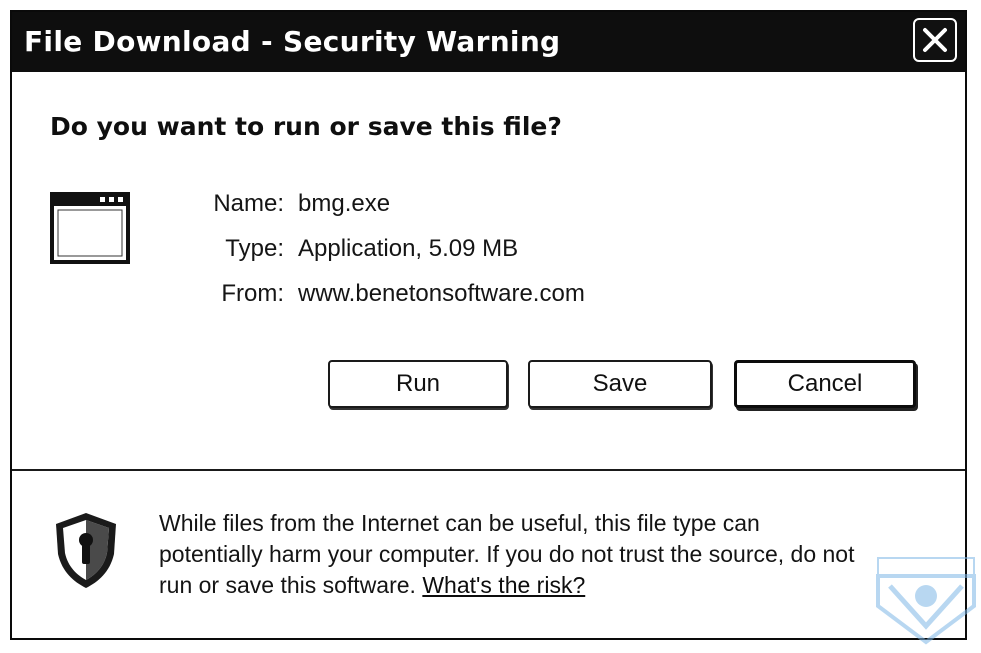 Image resolution: width=981 pixels, height=653 pixels. Describe the element at coordinates (488, 470) in the screenshot. I see `section-divider` at that location.